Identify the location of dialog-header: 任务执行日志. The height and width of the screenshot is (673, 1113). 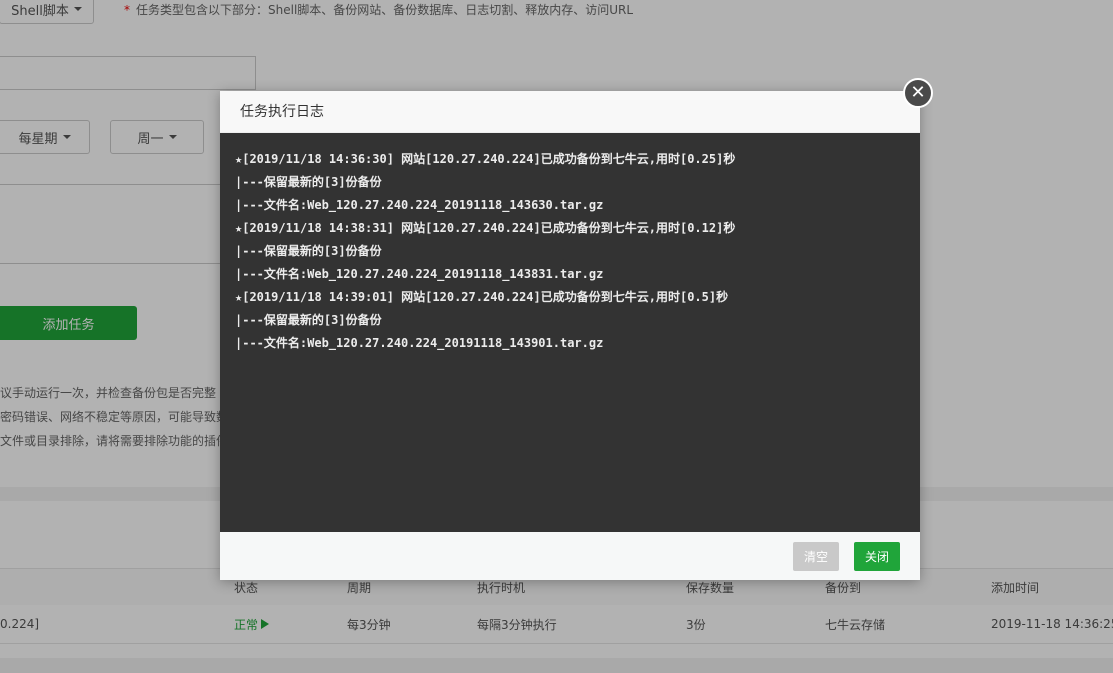
(570, 112).